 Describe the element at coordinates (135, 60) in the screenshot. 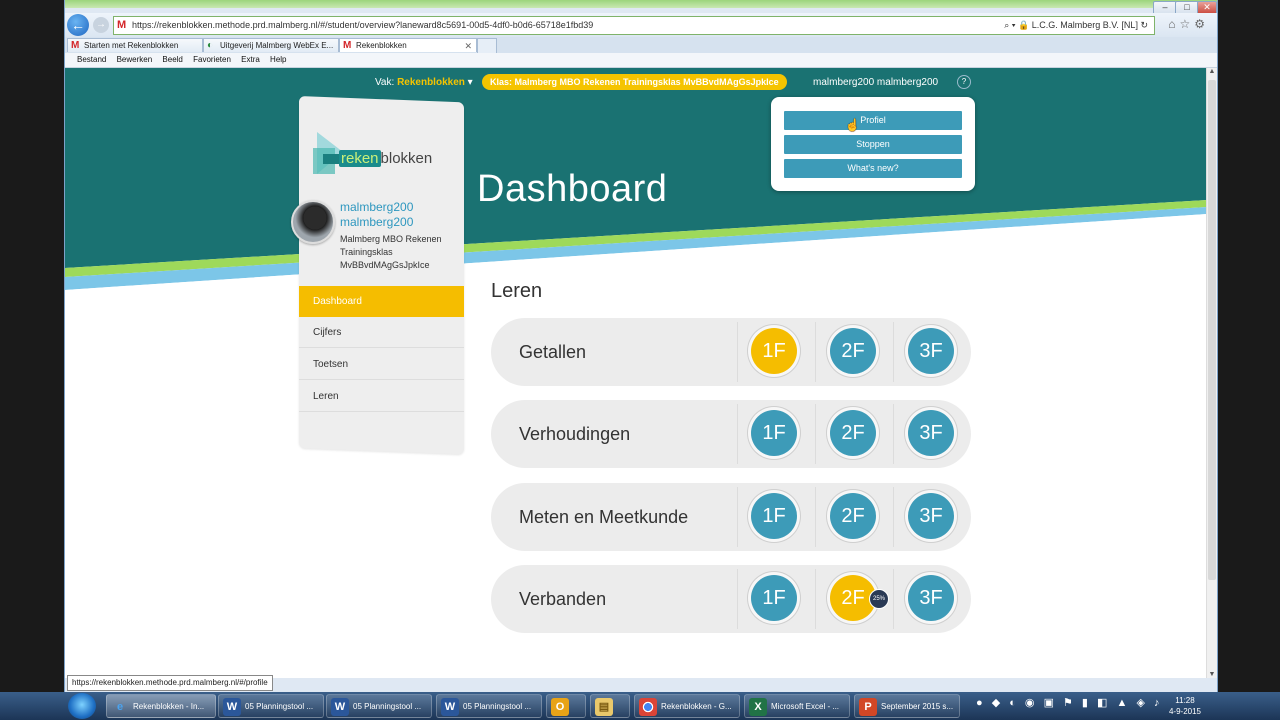

I see `menu-bewerken: Bewerken` at that location.